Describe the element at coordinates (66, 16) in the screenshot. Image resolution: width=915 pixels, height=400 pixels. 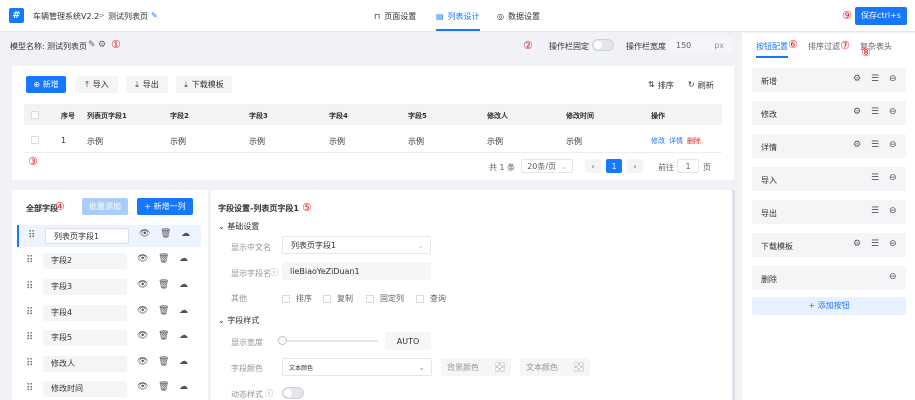
I see `breadcrumb-system: 车辆管理系统V2.2` at that location.